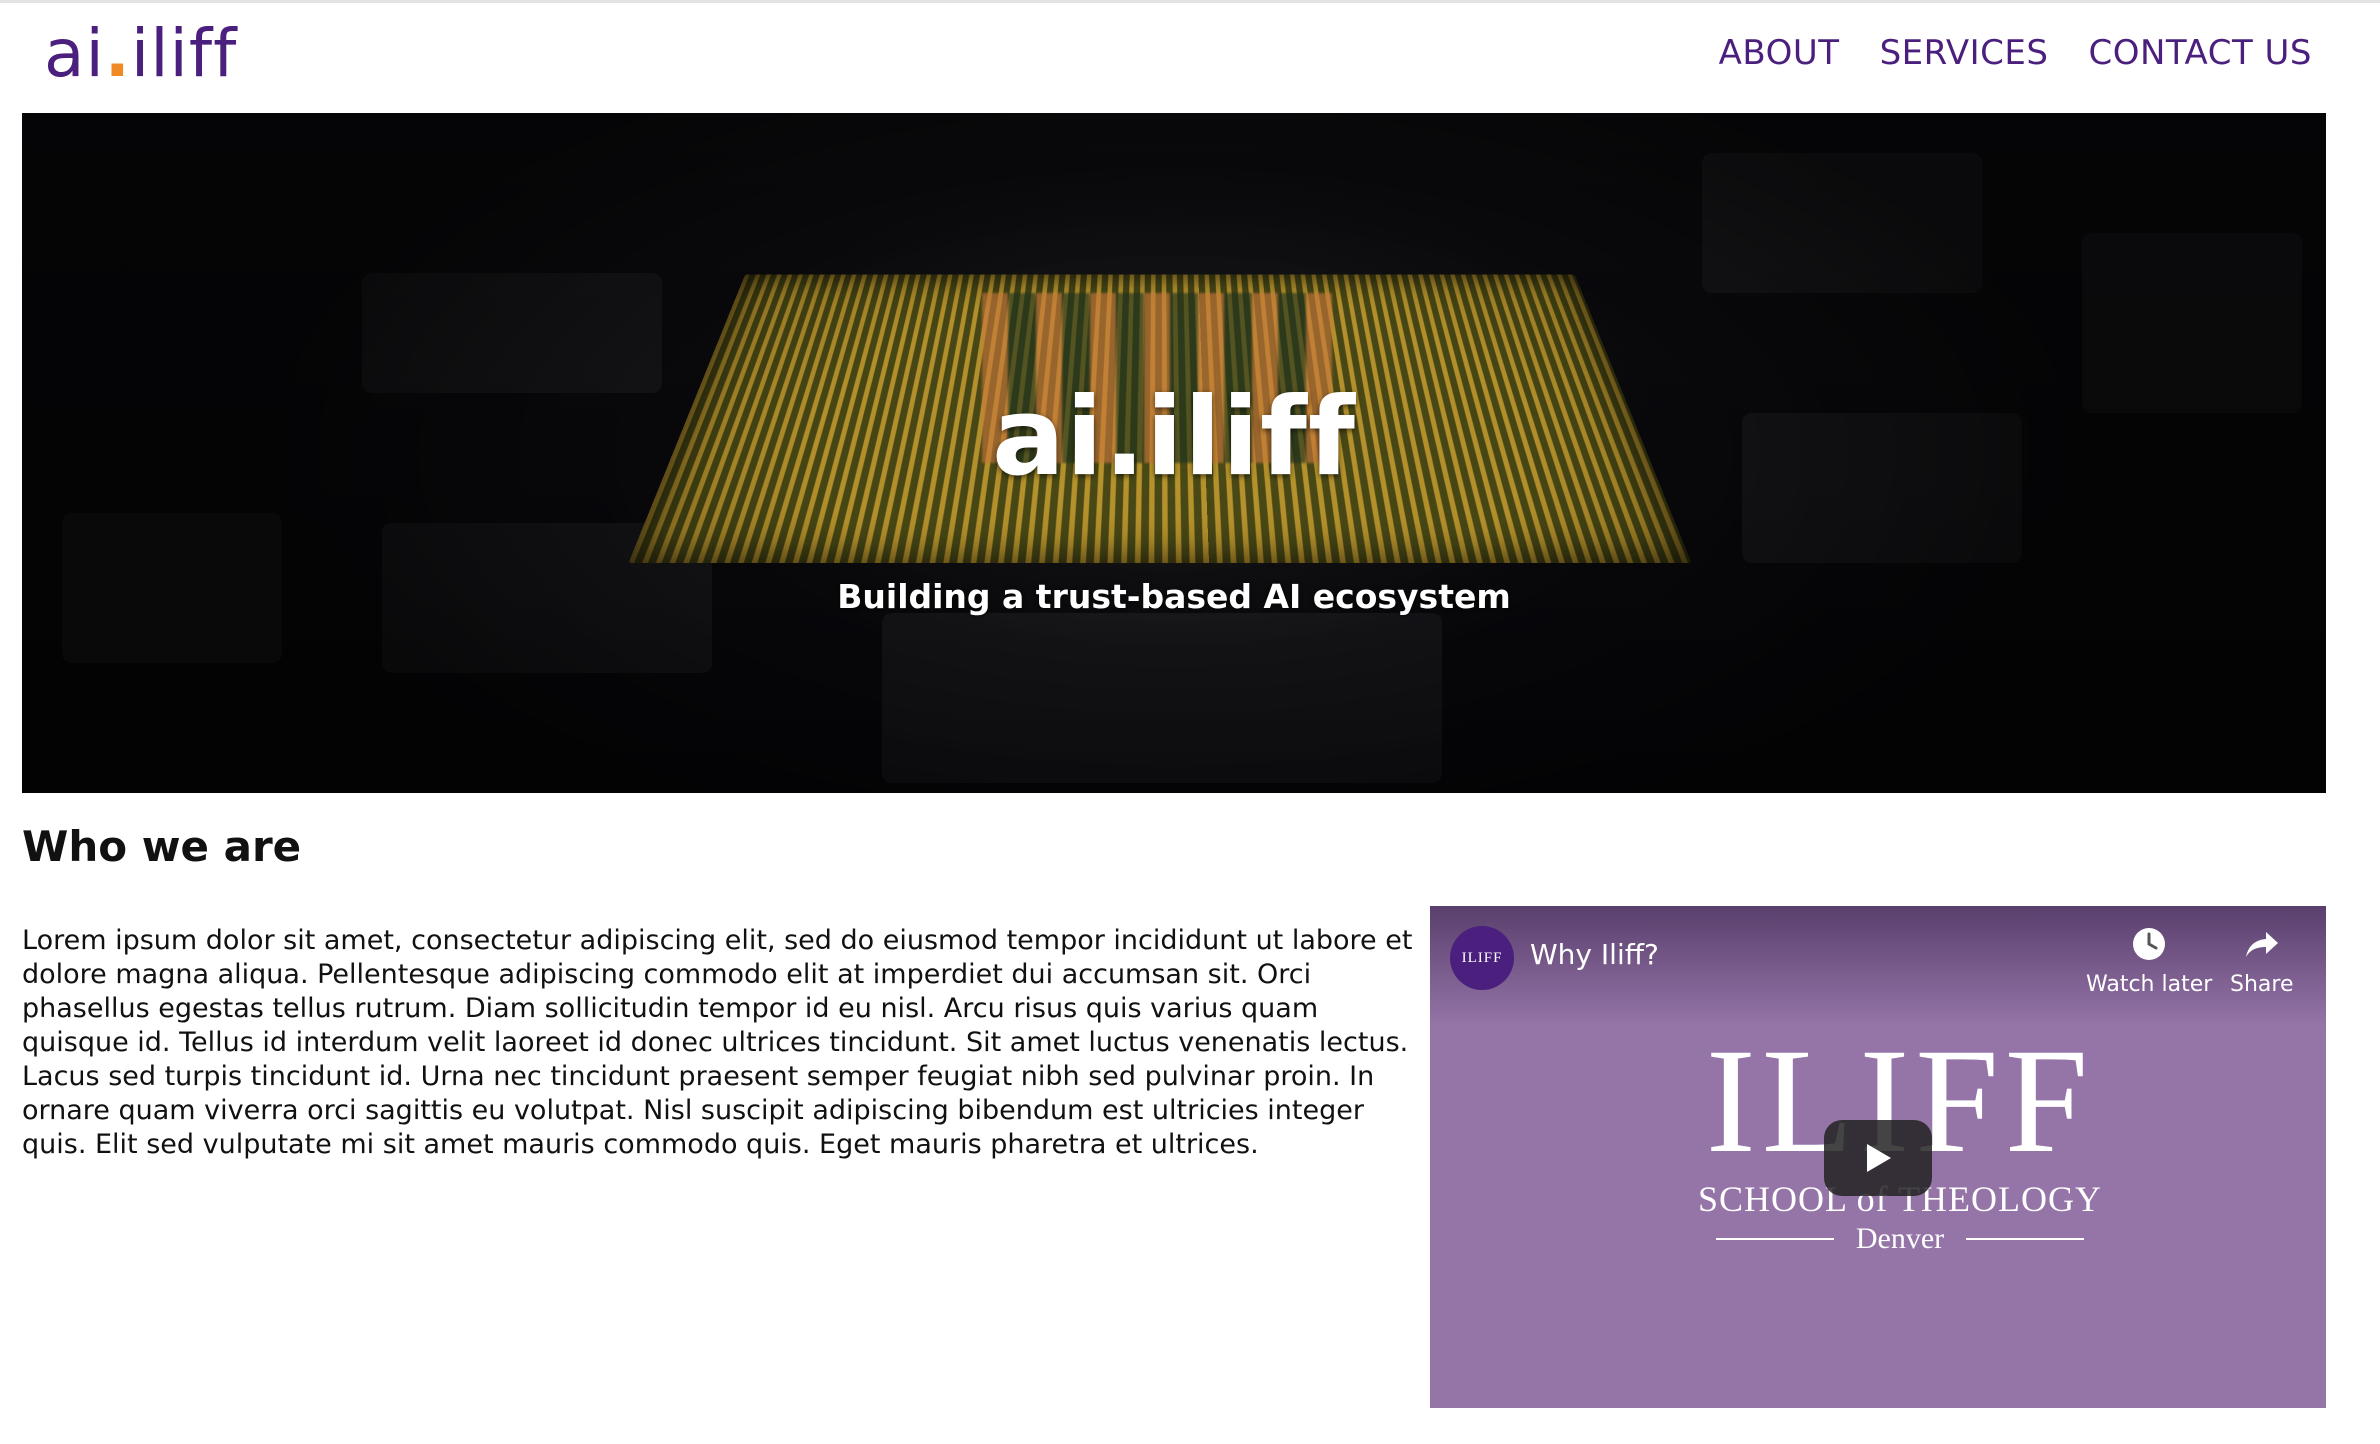 This screenshot has height=1444, width=2380. Describe the element at coordinates (1174, 437) in the screenshot. I see `hero-title: ai.iliff` at that location.